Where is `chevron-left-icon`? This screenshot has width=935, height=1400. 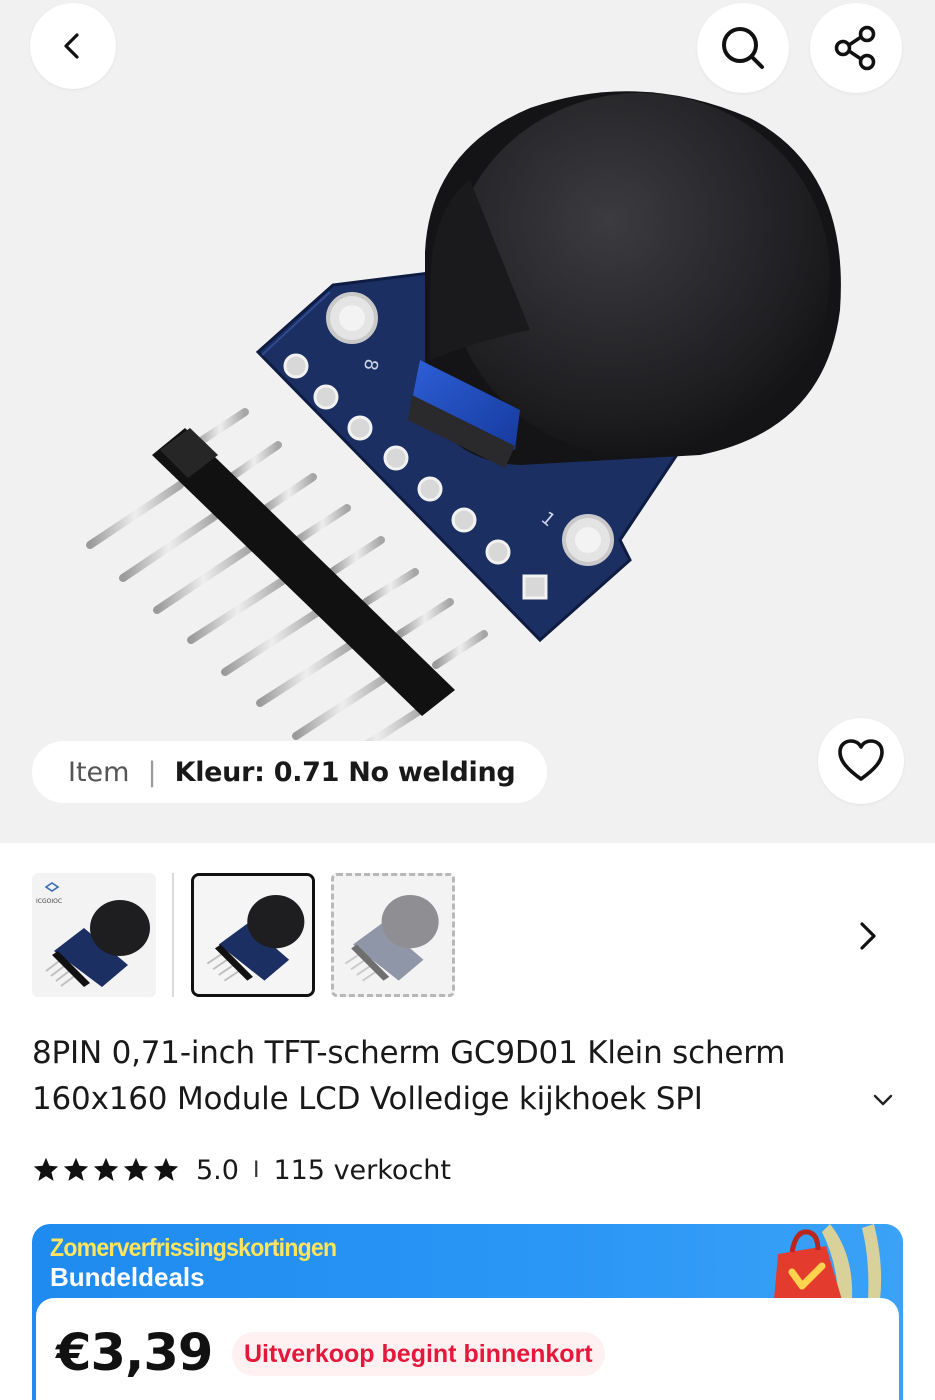 chevron-left-icon is located at coordinates (71, 46).